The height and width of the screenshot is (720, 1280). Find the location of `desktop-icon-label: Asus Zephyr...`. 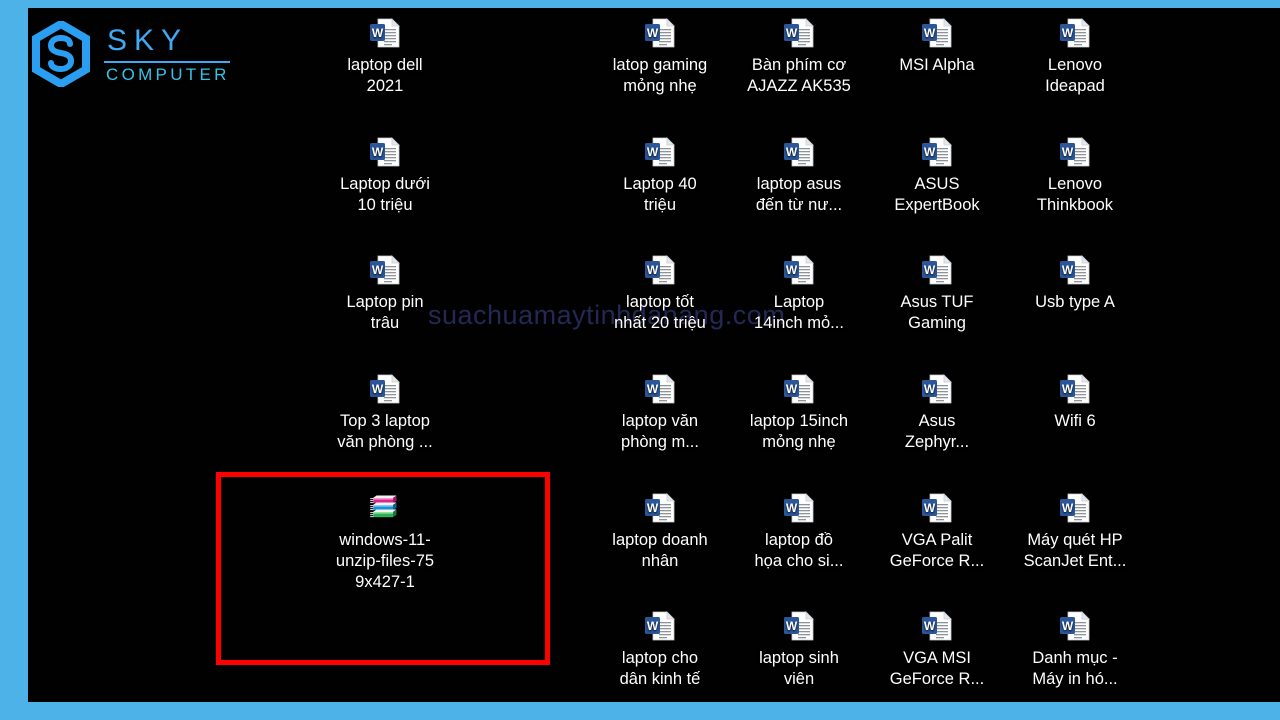

desktop-icon-label: Asus Zephyr... is located at coordinates (937, 431).